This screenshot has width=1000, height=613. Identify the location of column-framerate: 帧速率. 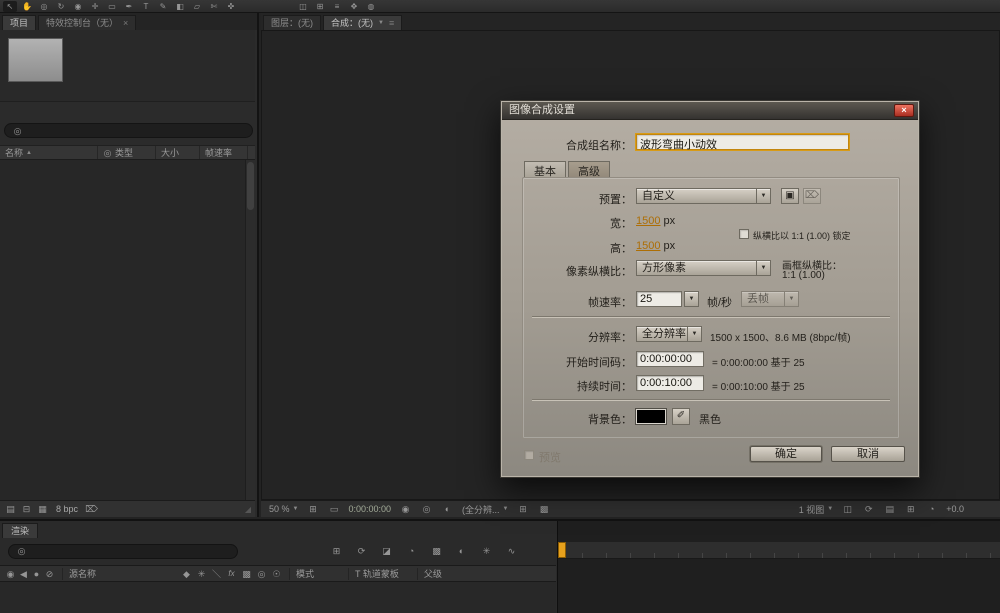
(224, 152).